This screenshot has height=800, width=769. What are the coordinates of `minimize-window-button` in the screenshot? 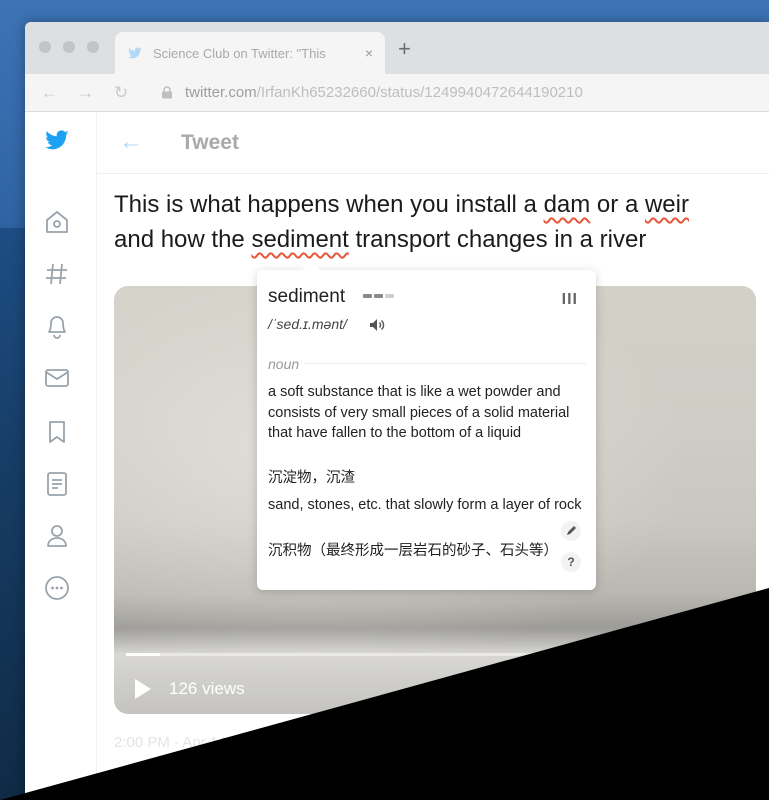 It's located at (69, 47).